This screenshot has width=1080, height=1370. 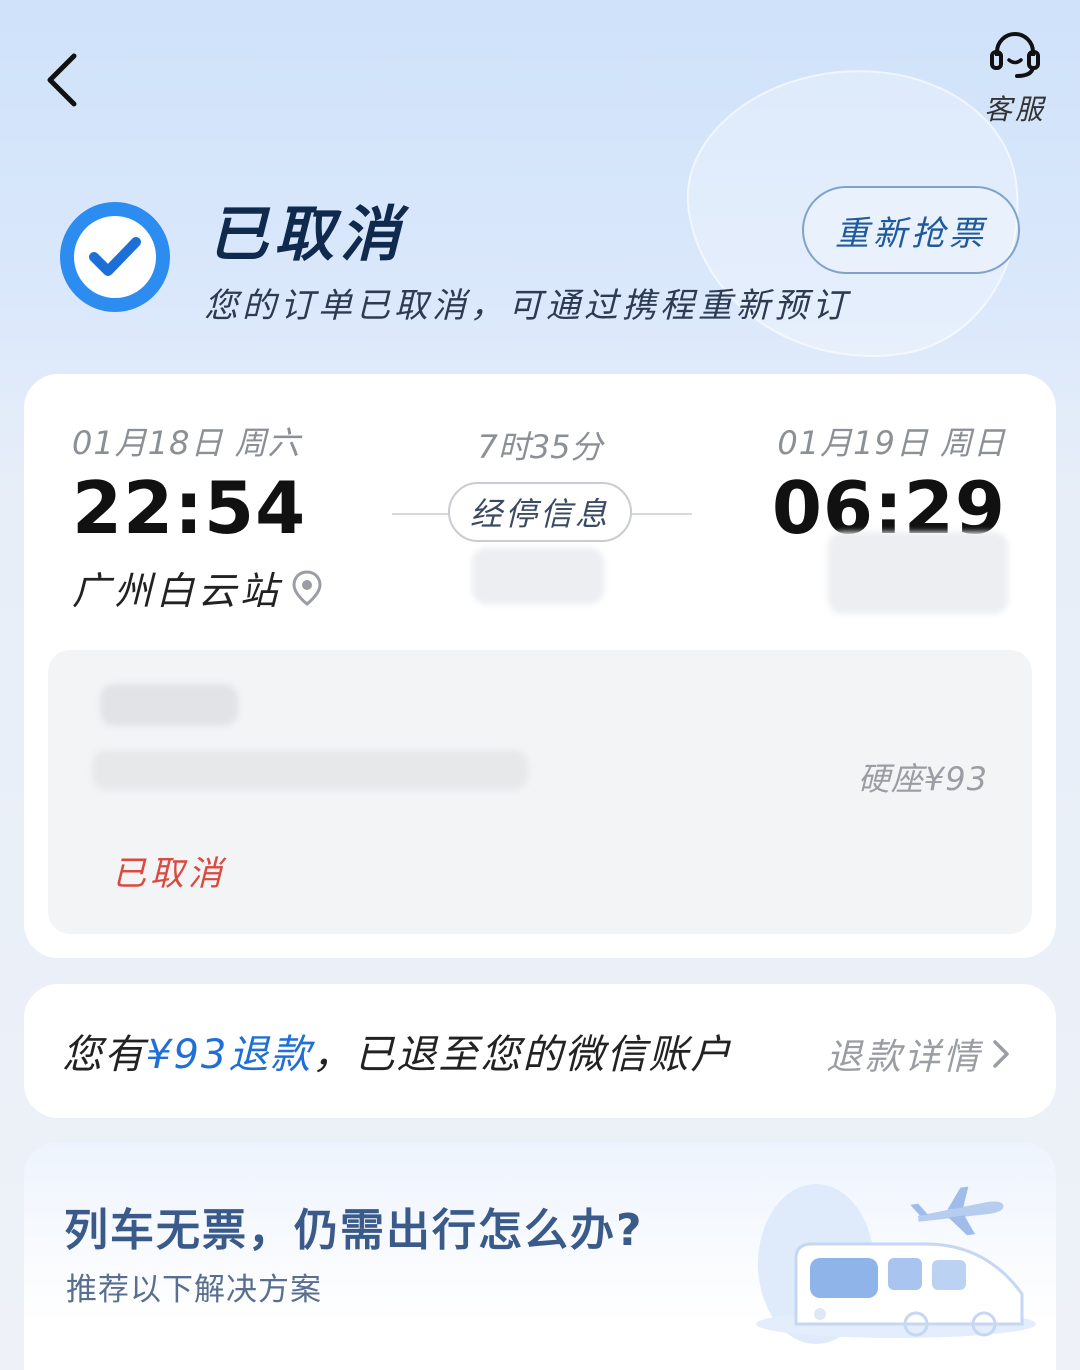 I want to click on refund-card: 您有¥93退款，已退至您的微信账户 退款详情, so click(x=540, y=1051).